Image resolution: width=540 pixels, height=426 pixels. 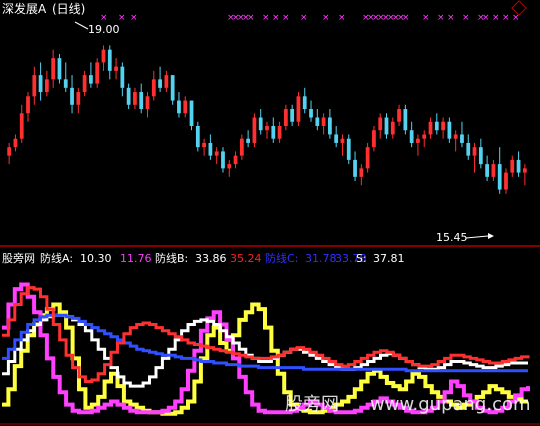 I want to click on legend-indicator-name: 股旁网, so click(x=18, y=258).